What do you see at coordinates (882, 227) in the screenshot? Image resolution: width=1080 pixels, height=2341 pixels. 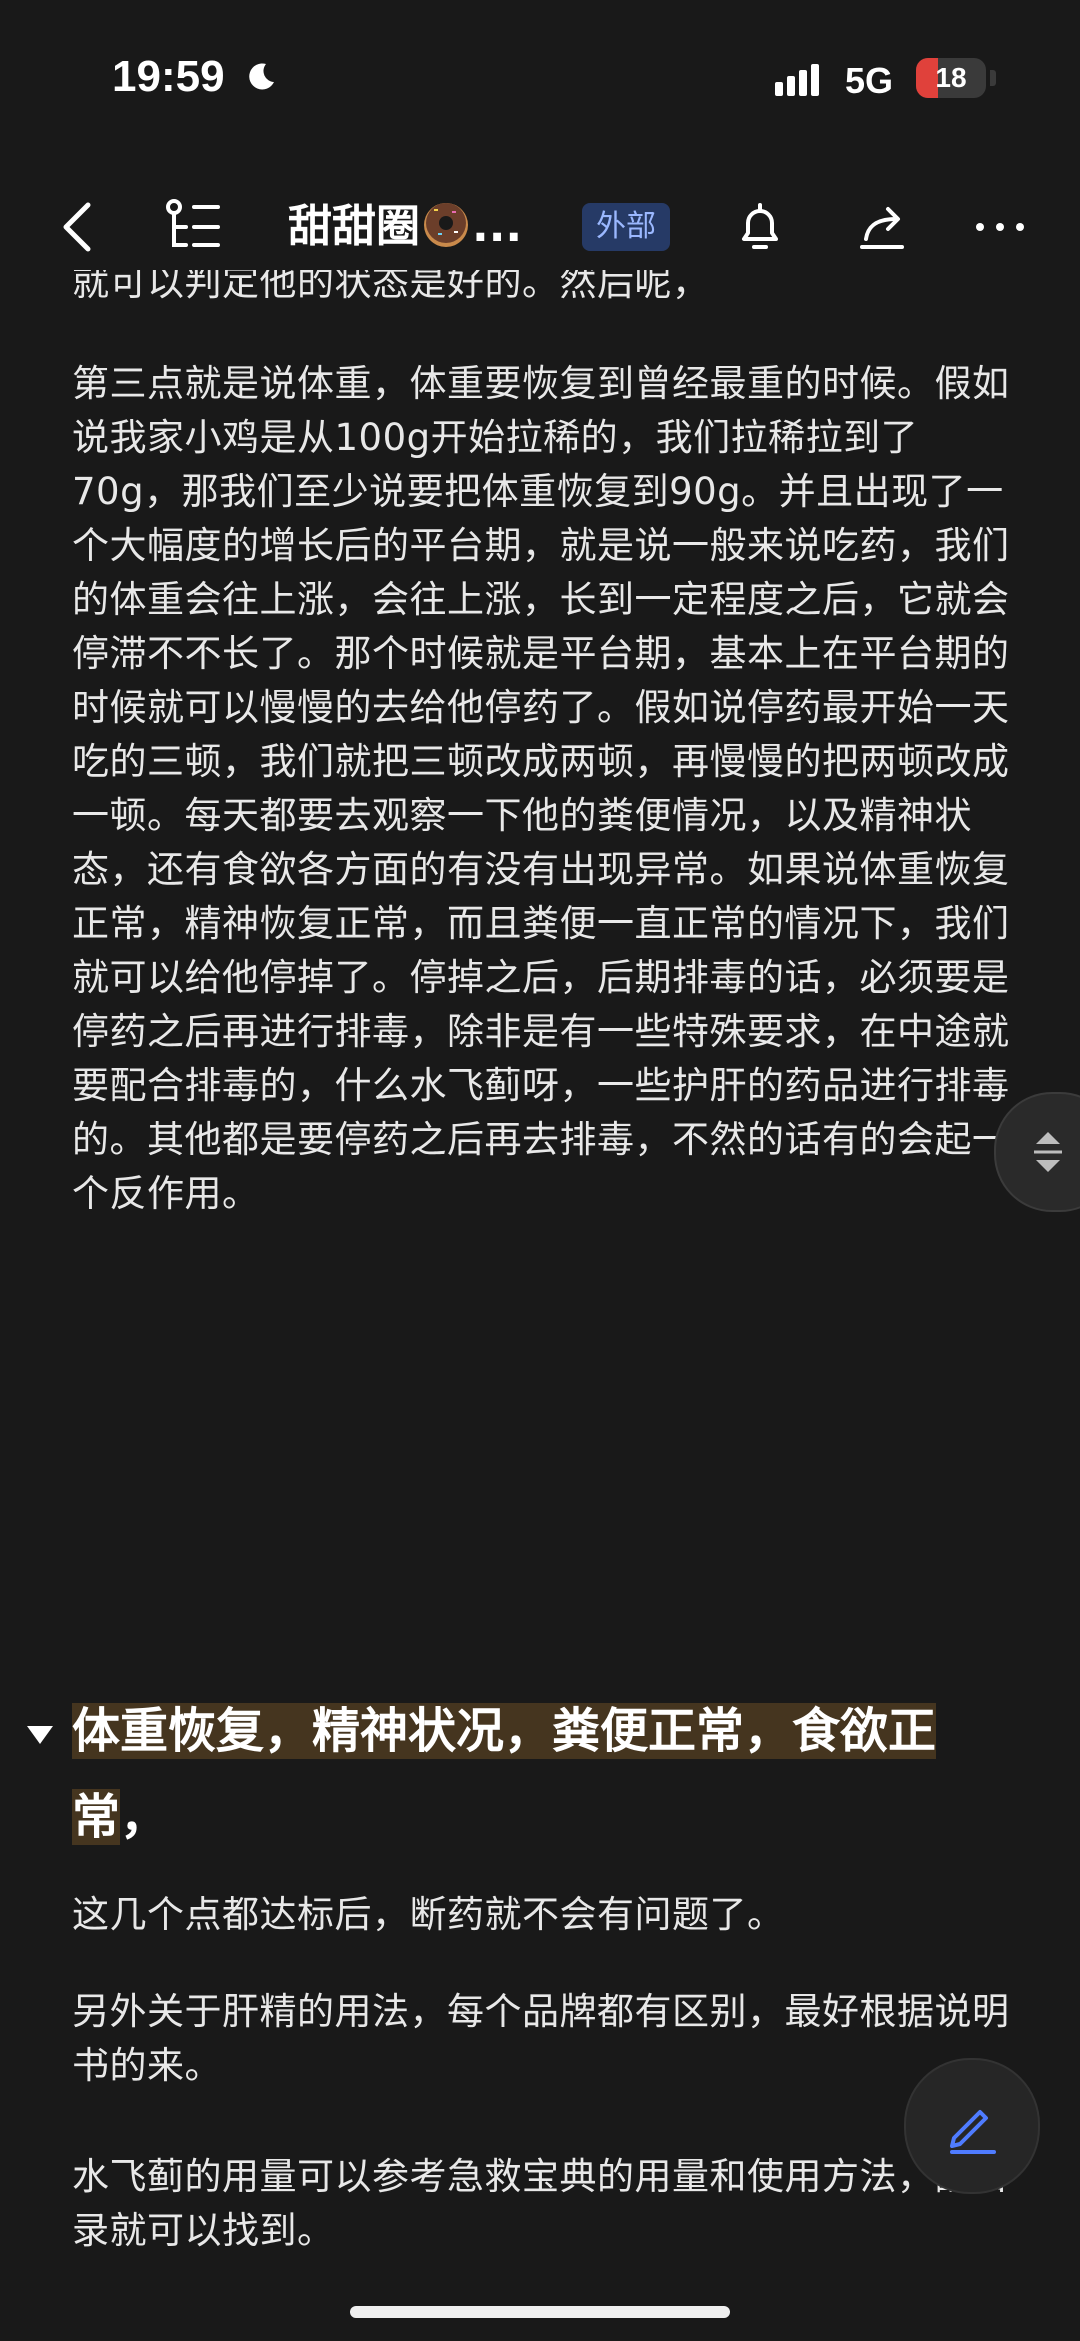 I see `share-icon` at bounding box center [882, 227].